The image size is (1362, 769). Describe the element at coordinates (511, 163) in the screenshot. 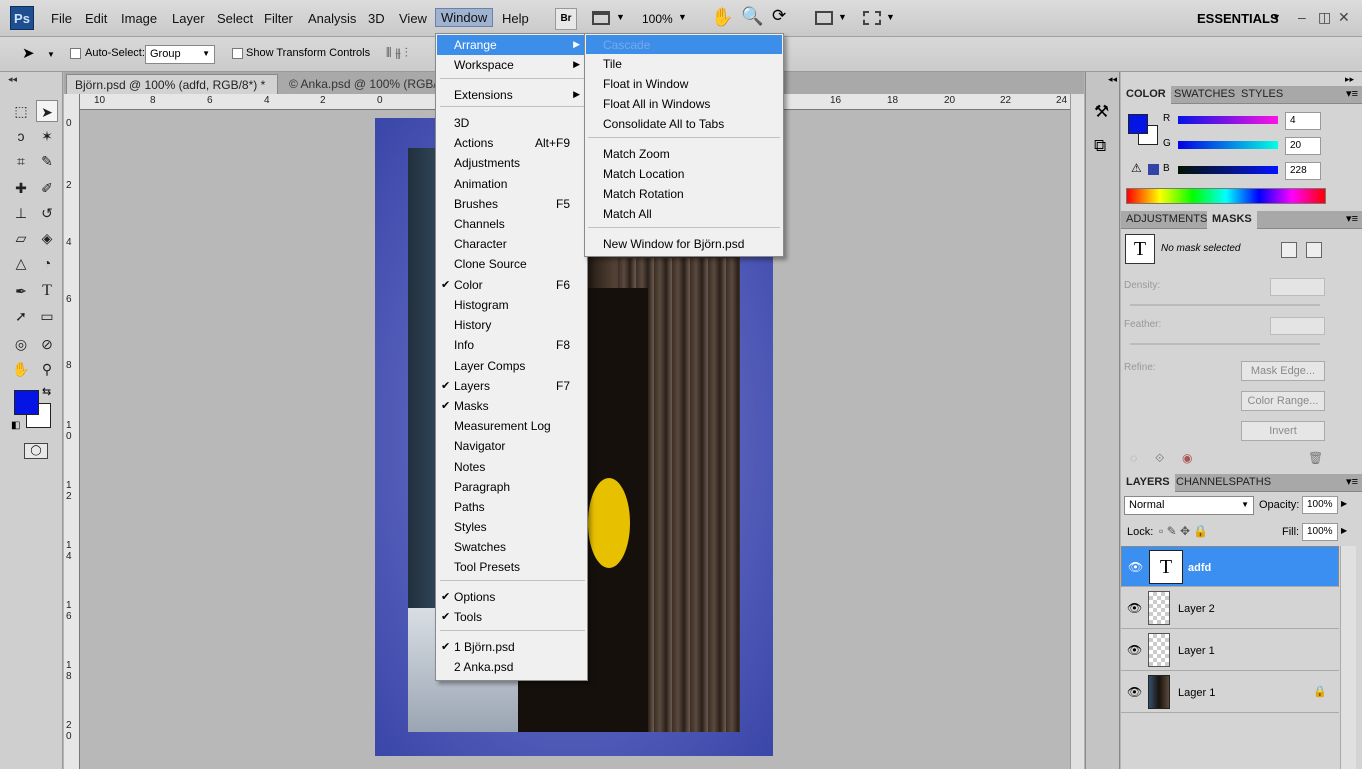

I see `window-menu-item: Adjustments` at that location.